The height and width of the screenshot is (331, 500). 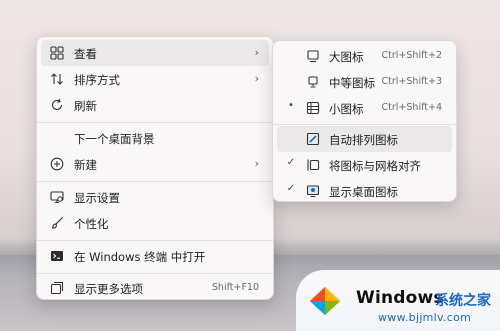 I want to click on menu-item-display-settings: 显示设置, so click(x=155, y=197).